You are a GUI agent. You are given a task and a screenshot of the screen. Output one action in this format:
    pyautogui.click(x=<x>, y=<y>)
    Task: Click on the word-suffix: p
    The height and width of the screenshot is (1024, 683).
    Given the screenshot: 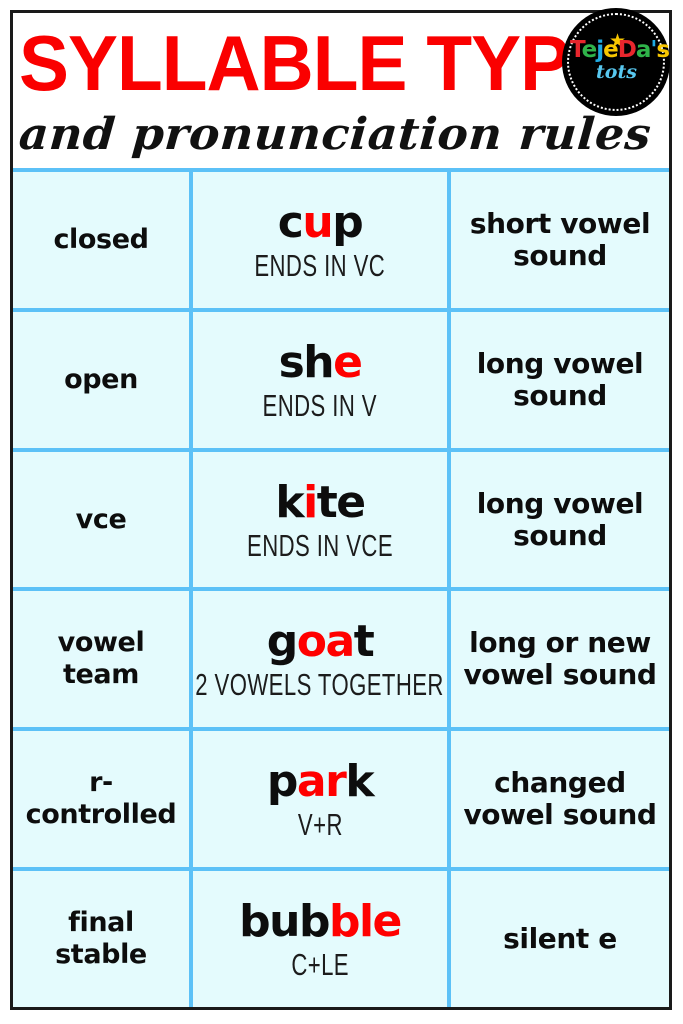 What is the action you would take?
    pyautogui.click(x=348, y=222)
    